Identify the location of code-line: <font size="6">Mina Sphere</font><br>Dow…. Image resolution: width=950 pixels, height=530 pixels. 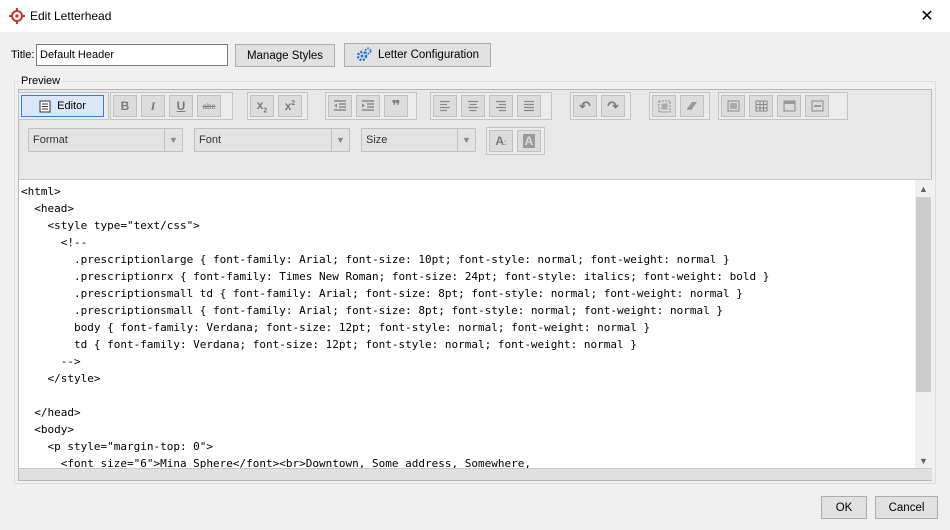
(276, 462).